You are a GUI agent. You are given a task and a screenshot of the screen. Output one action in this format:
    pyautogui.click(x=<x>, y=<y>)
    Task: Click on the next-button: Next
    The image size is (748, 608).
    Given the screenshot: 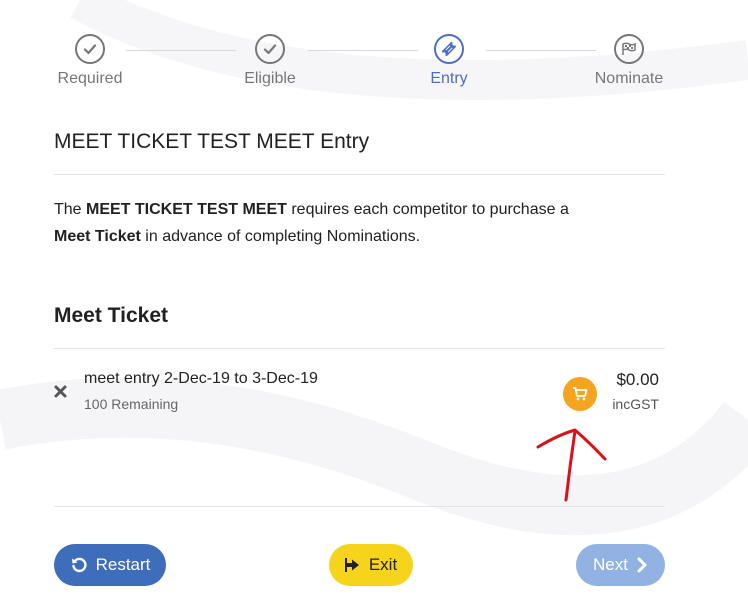 What is the action you would take?
    pyautogui.click(x=620, y=565)
    